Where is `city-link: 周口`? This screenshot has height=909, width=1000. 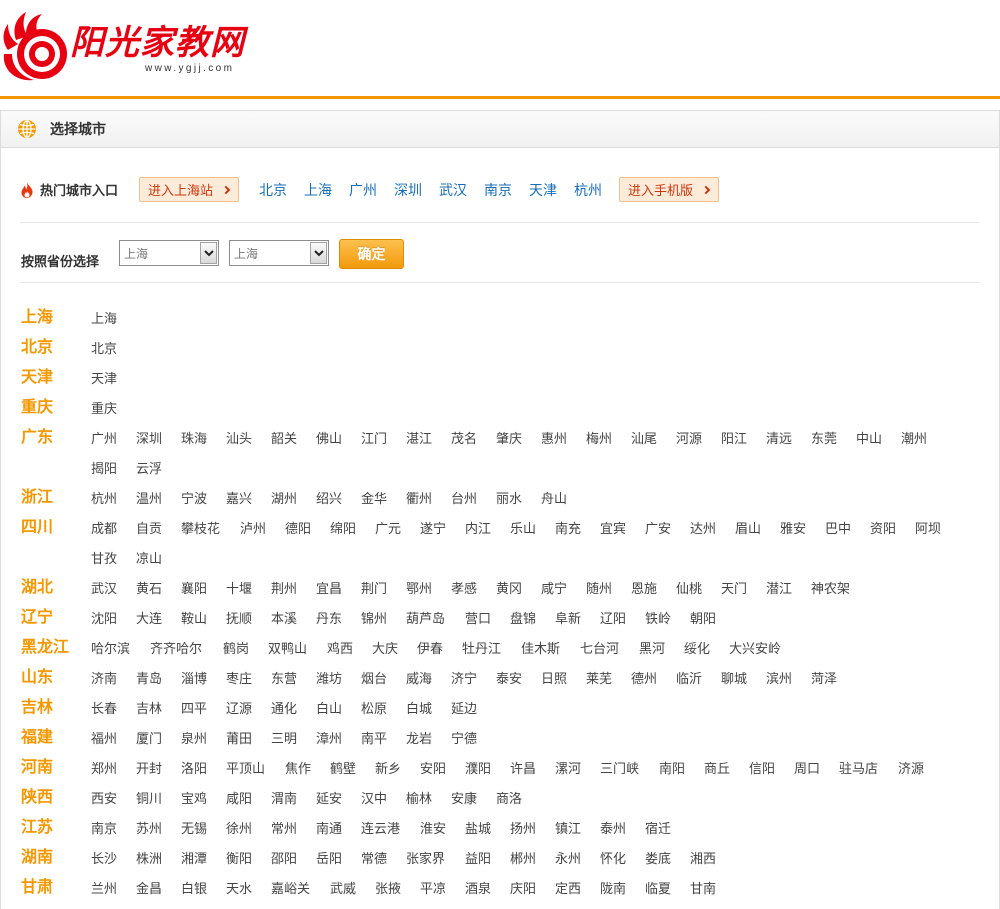 city-link: 周口 is located at coordinates (808, 769).